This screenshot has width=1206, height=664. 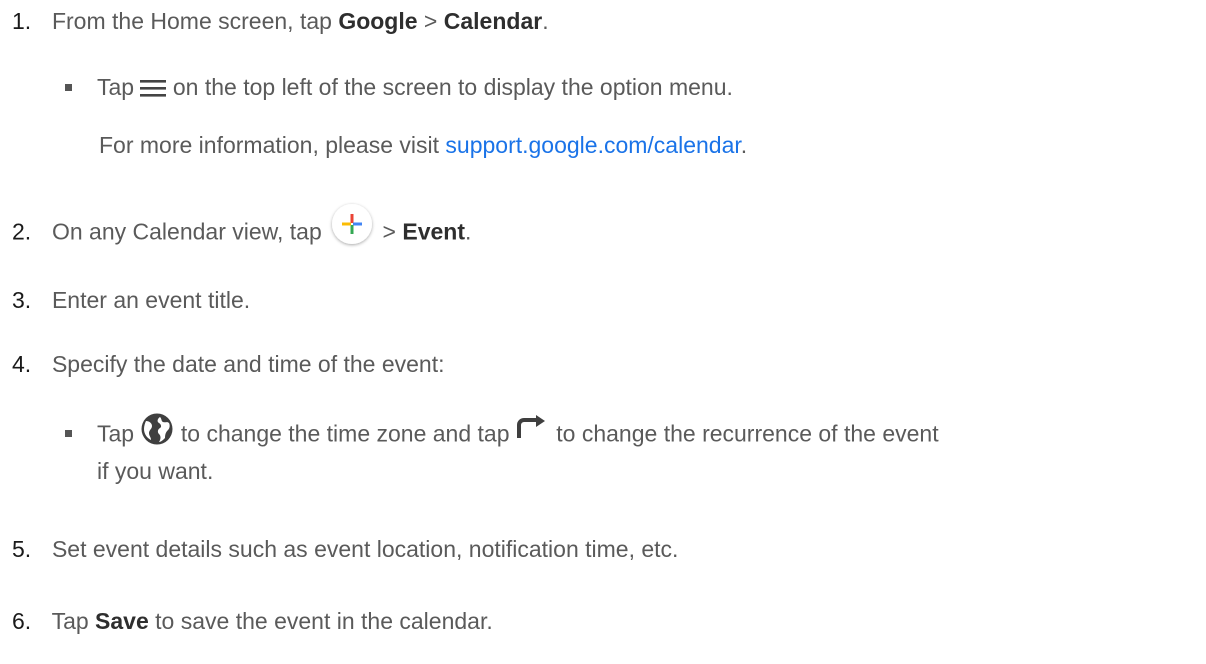 I want to click on repeat-icon, so click(x=533, y=432).